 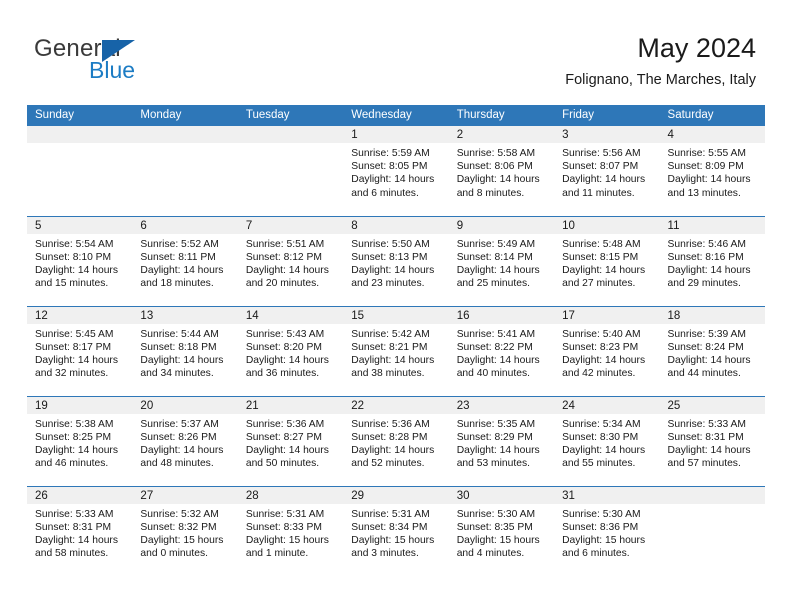 I want to click on calendar-day-cell-empty, so click(x=290, y=171).